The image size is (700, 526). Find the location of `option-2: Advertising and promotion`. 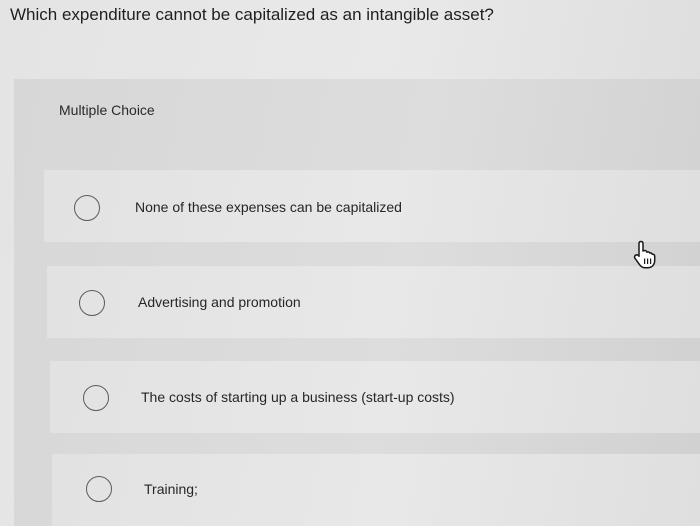

option-2: Advertising and promotion is located at coordinates (373, 302).